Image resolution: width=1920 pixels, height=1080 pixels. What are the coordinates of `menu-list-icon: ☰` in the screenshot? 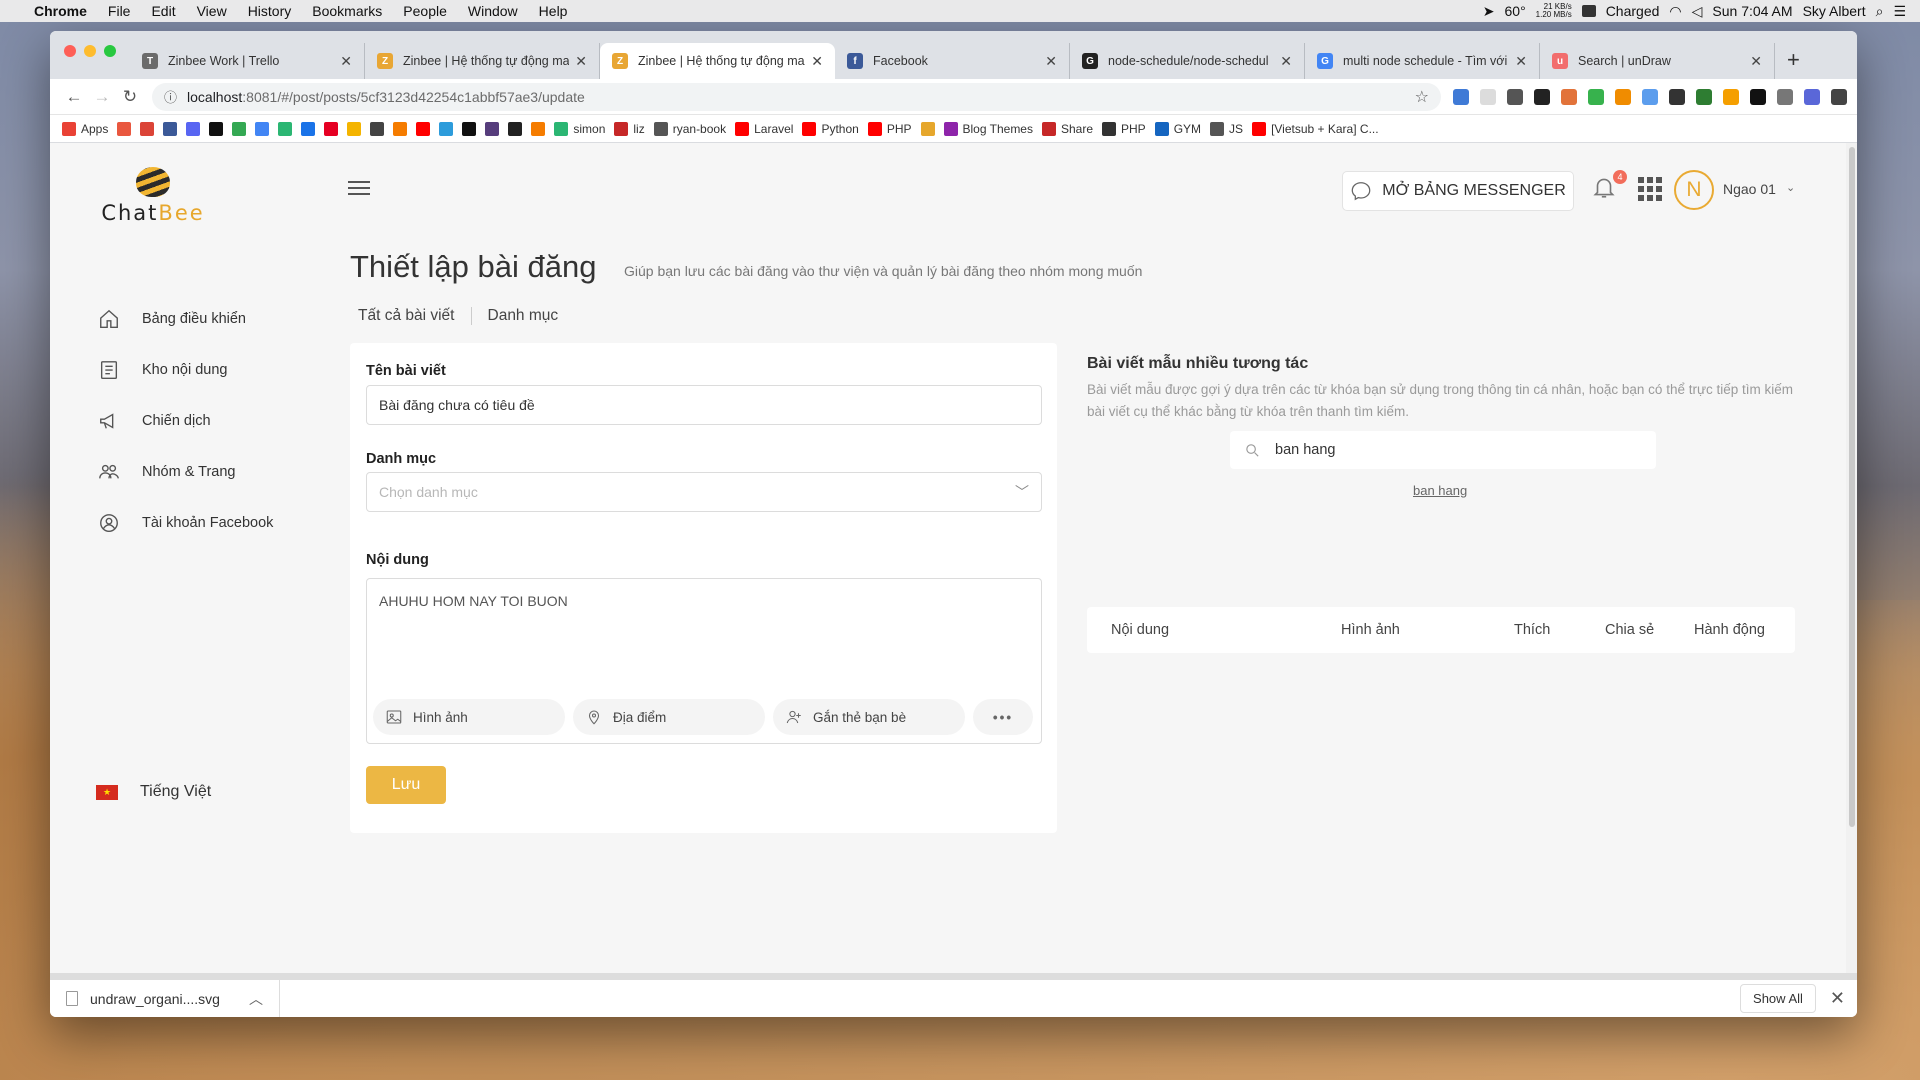 It's located at (1899, 11).